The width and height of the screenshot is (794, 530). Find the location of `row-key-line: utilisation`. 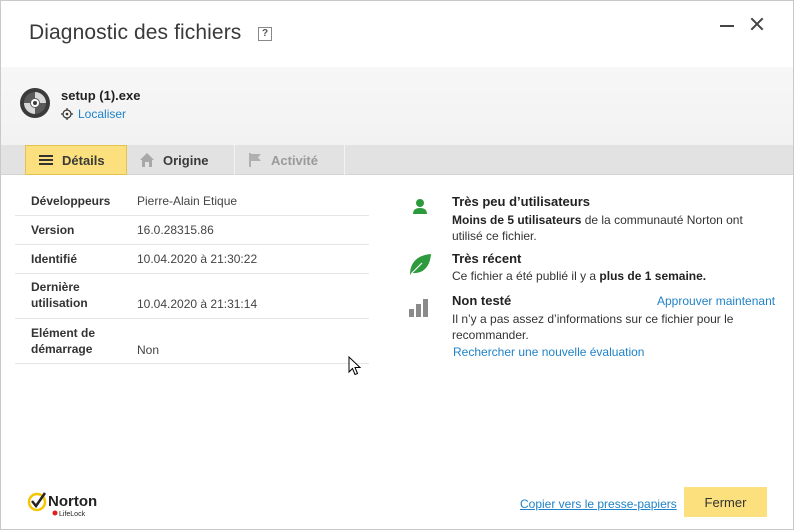

row-key-line: utilisation is located at coordinates (59, 303).